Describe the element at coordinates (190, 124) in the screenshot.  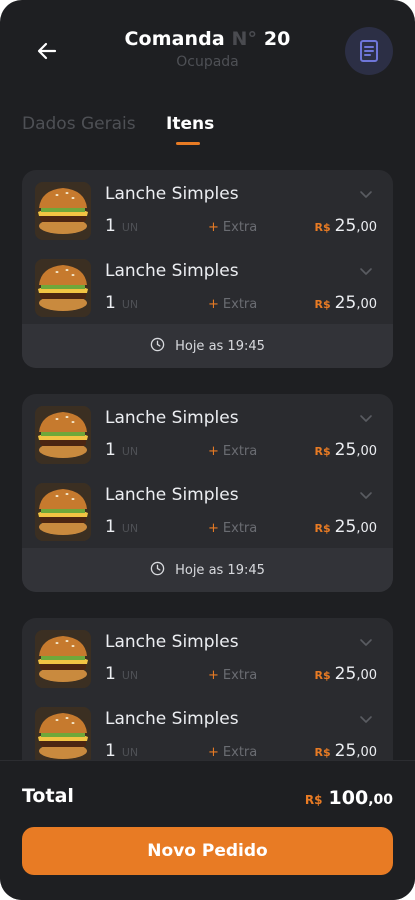
I see `tab-itens: Itens` at that location.